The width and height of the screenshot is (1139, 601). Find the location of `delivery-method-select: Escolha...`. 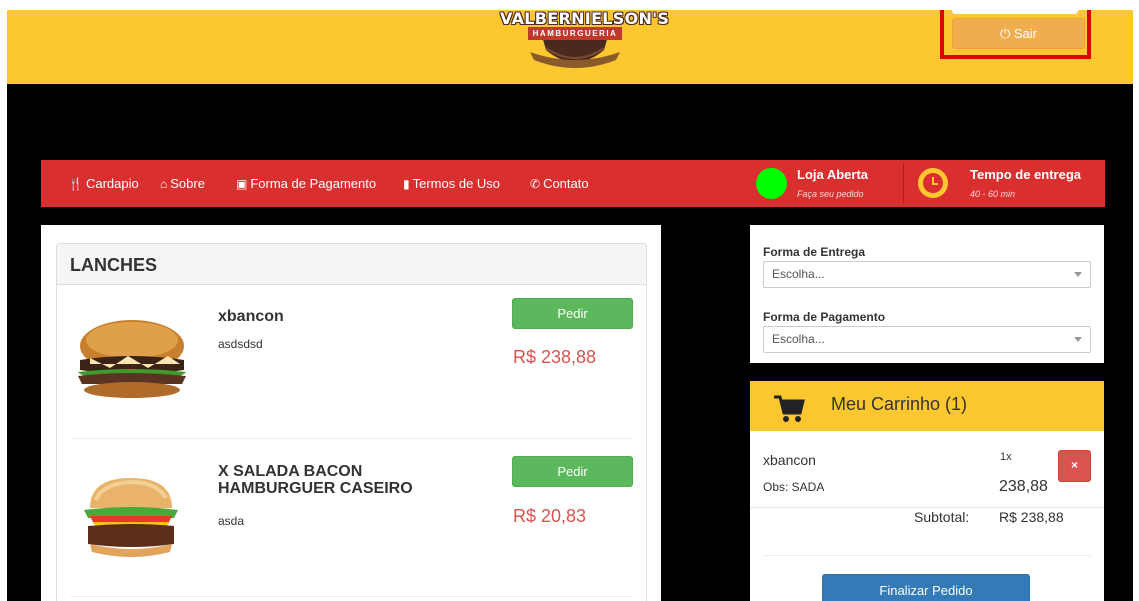

delivery-method-select: Escolha... is located at coordinates (927, 274).